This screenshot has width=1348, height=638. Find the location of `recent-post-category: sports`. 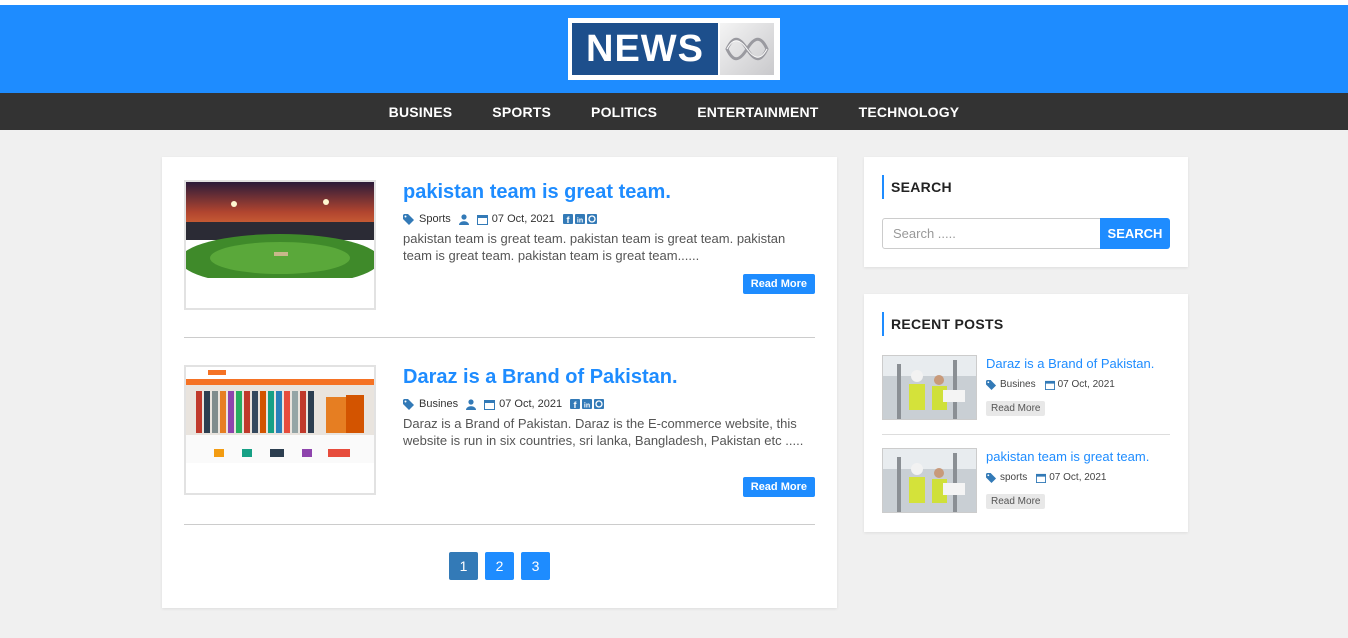

recent-post-category: sports is located at coordinates (1013, 477).